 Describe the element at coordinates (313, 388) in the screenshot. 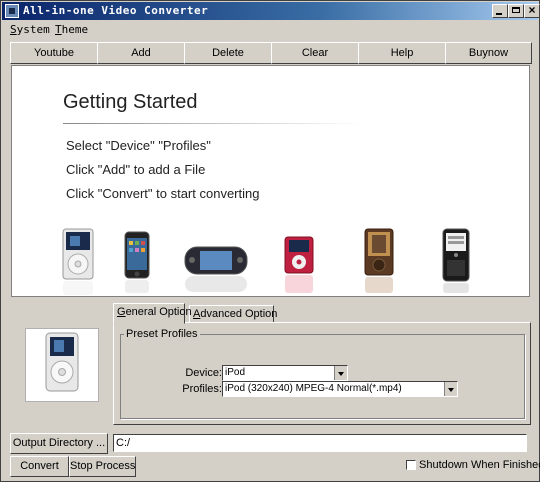

I see `profiles-value: iPod (320x240) MPEG-4 Normal(*.mp4)` at that location.